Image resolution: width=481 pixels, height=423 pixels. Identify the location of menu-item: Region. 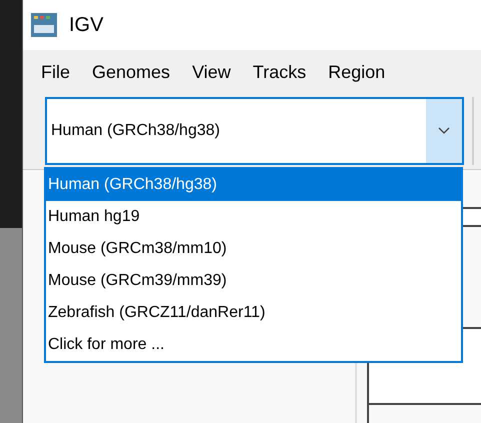
(357, 72).